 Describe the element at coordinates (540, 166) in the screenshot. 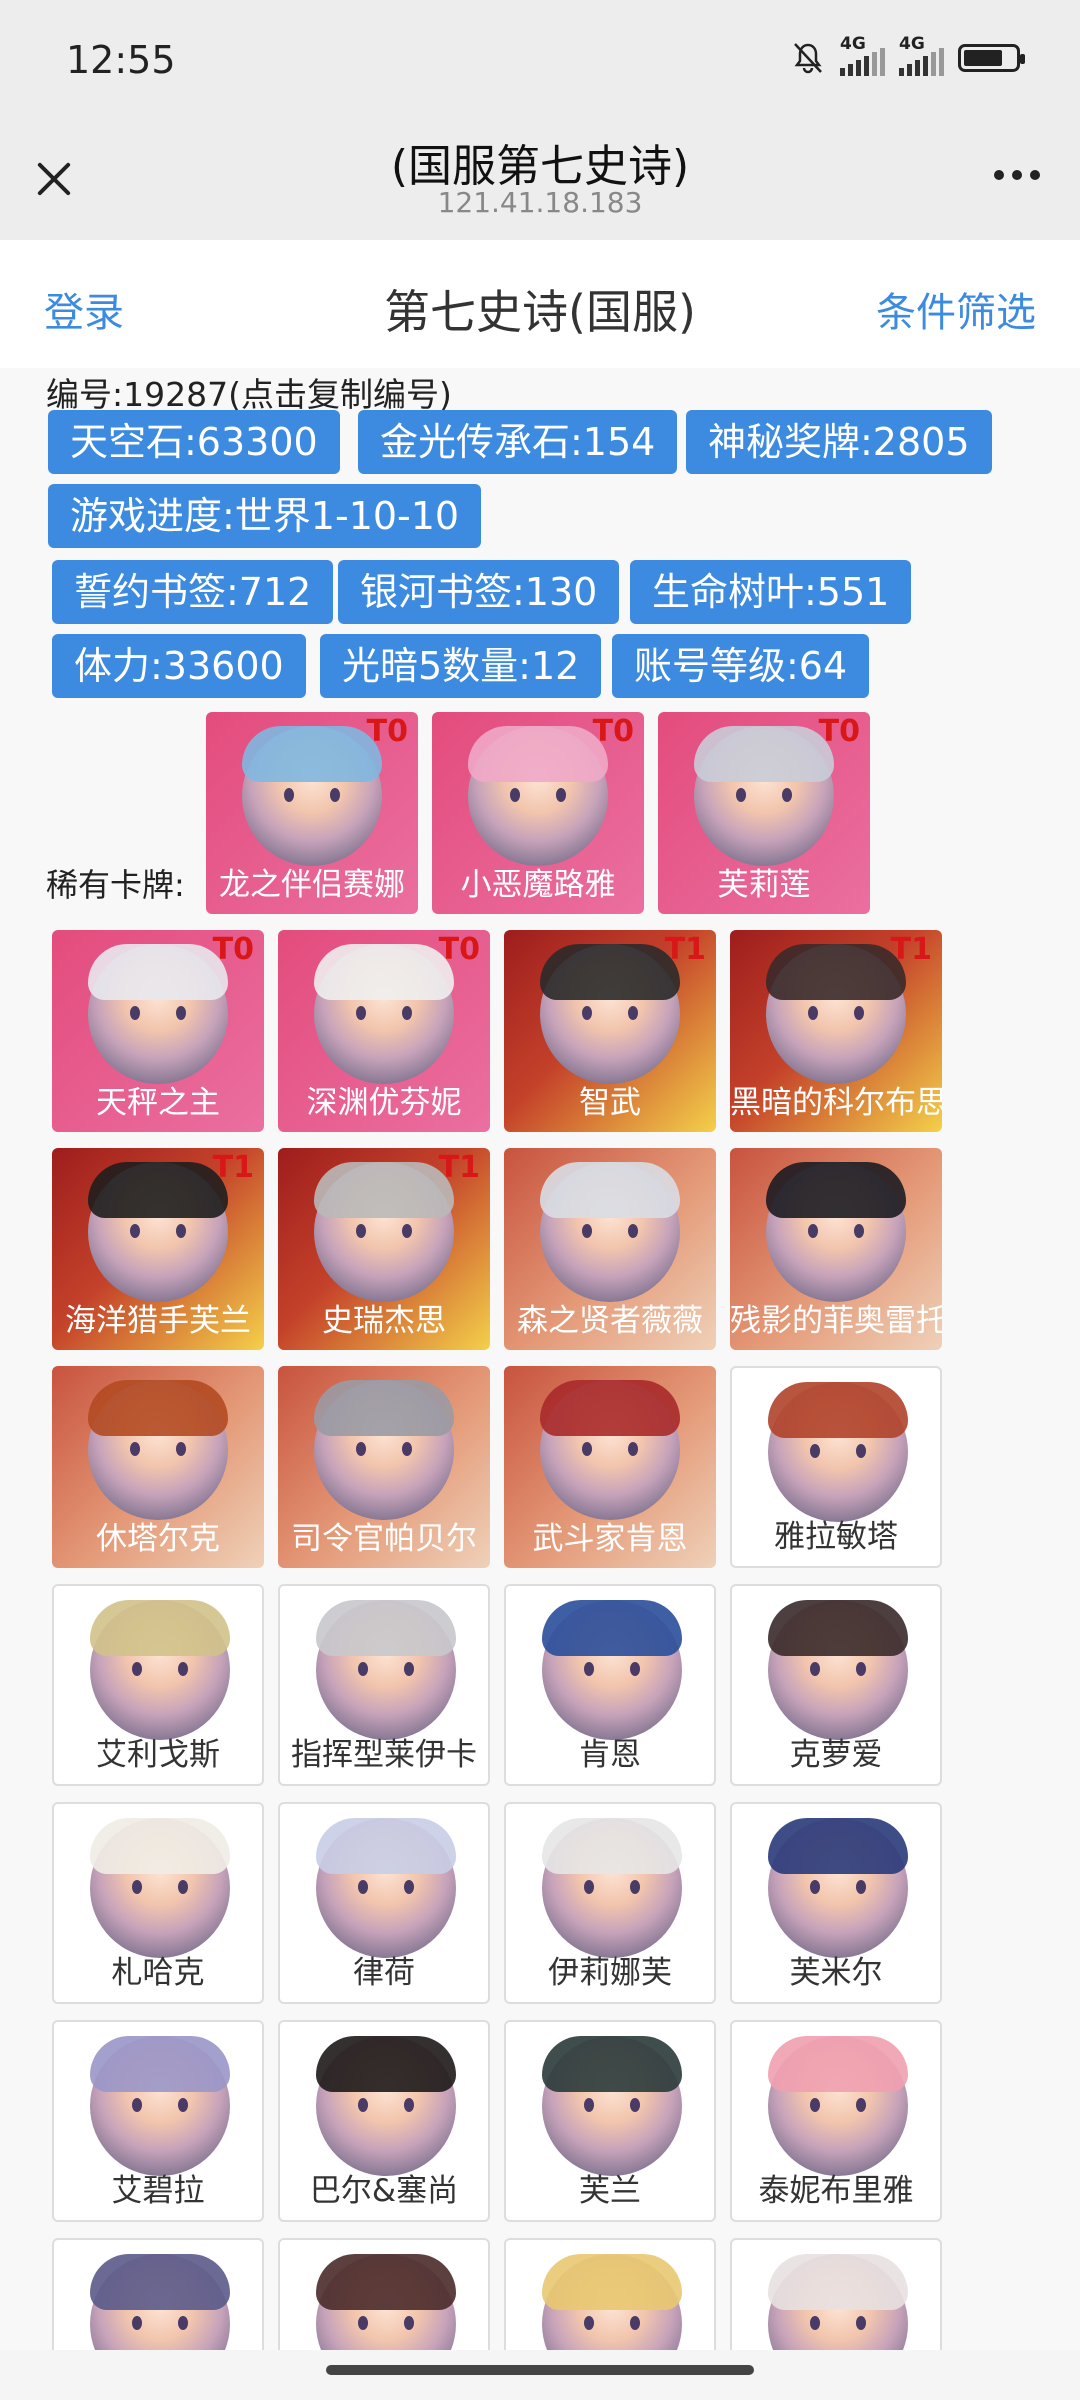

I see `page-title: (国服第七史诗)` at that location.